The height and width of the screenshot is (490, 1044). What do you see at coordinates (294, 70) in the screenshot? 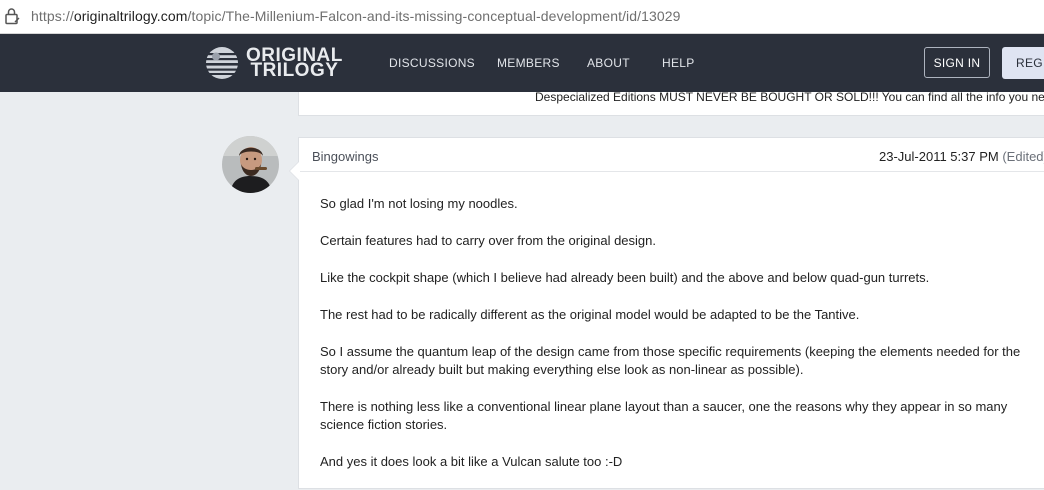
I see `logo-line-2: TRILOGY` at bounding box center [294, 70].